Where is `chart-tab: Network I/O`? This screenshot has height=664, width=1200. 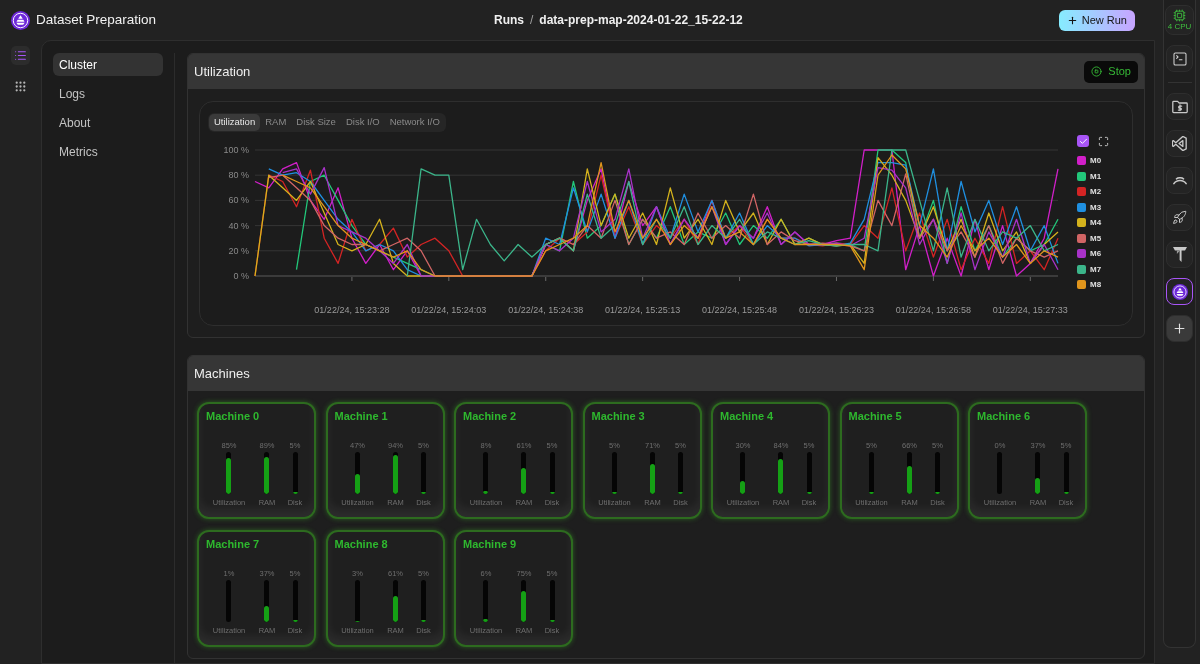 chart-tab: Network I/O is located at coordinates (414, 122).